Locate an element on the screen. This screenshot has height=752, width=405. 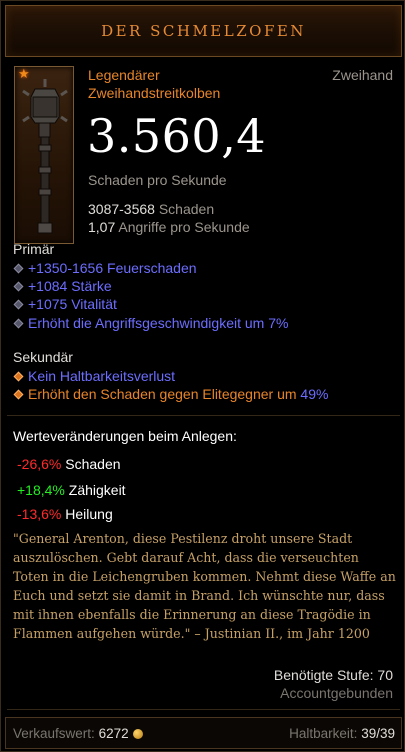
durability: Haltbarkeit: 39/39 is located at coordinates (342, 733).